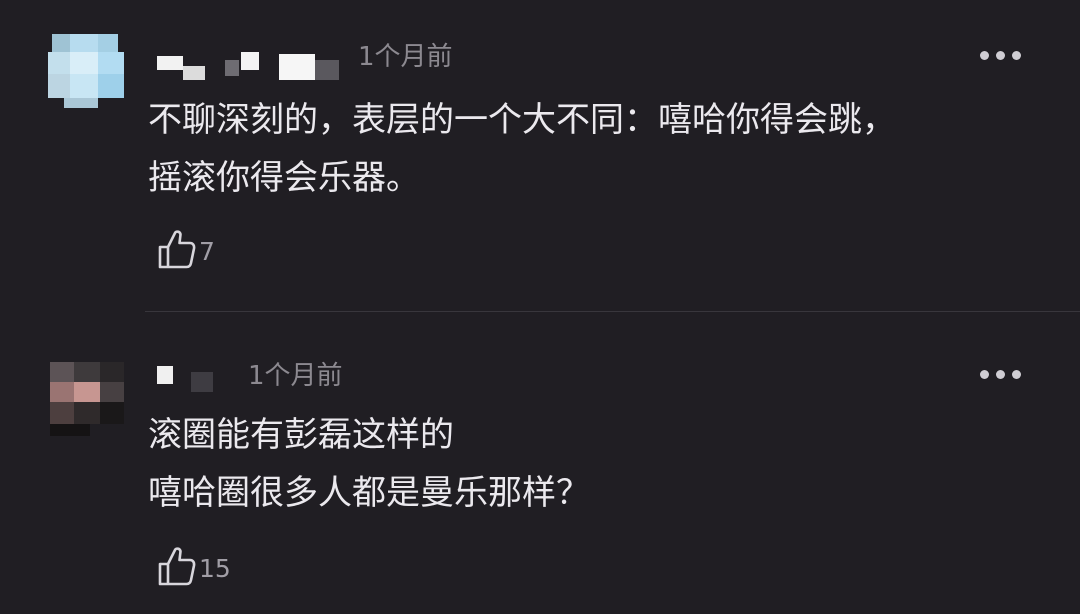 This screenshot has height=614, width=1080. I want to click on comment-text-line: 不聊深刻的，表层的一个大不同：嘻哈你得会跳，, so click(522, 120).